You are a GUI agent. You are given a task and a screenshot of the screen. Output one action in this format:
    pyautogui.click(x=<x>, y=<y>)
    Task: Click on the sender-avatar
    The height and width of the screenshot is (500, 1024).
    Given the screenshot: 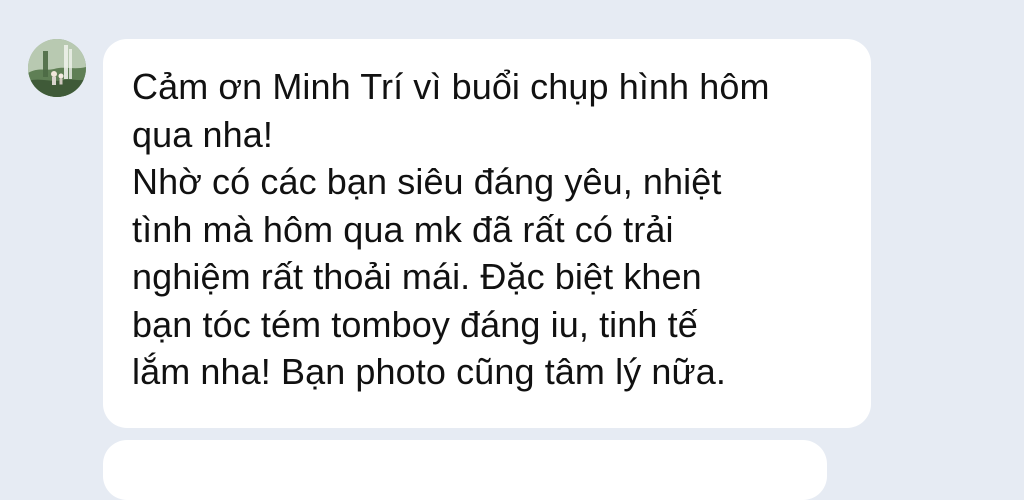 What is the action you would take?
    pyautogui.click(x=57, y=68)
    